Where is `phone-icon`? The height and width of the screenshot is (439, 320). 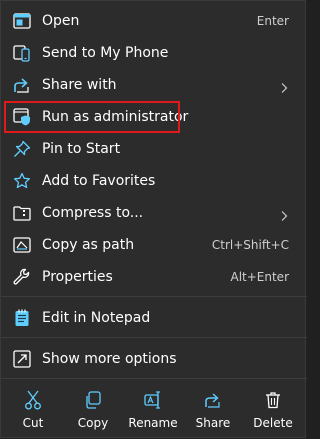 phone-icon is located at coordinates (22, 53).